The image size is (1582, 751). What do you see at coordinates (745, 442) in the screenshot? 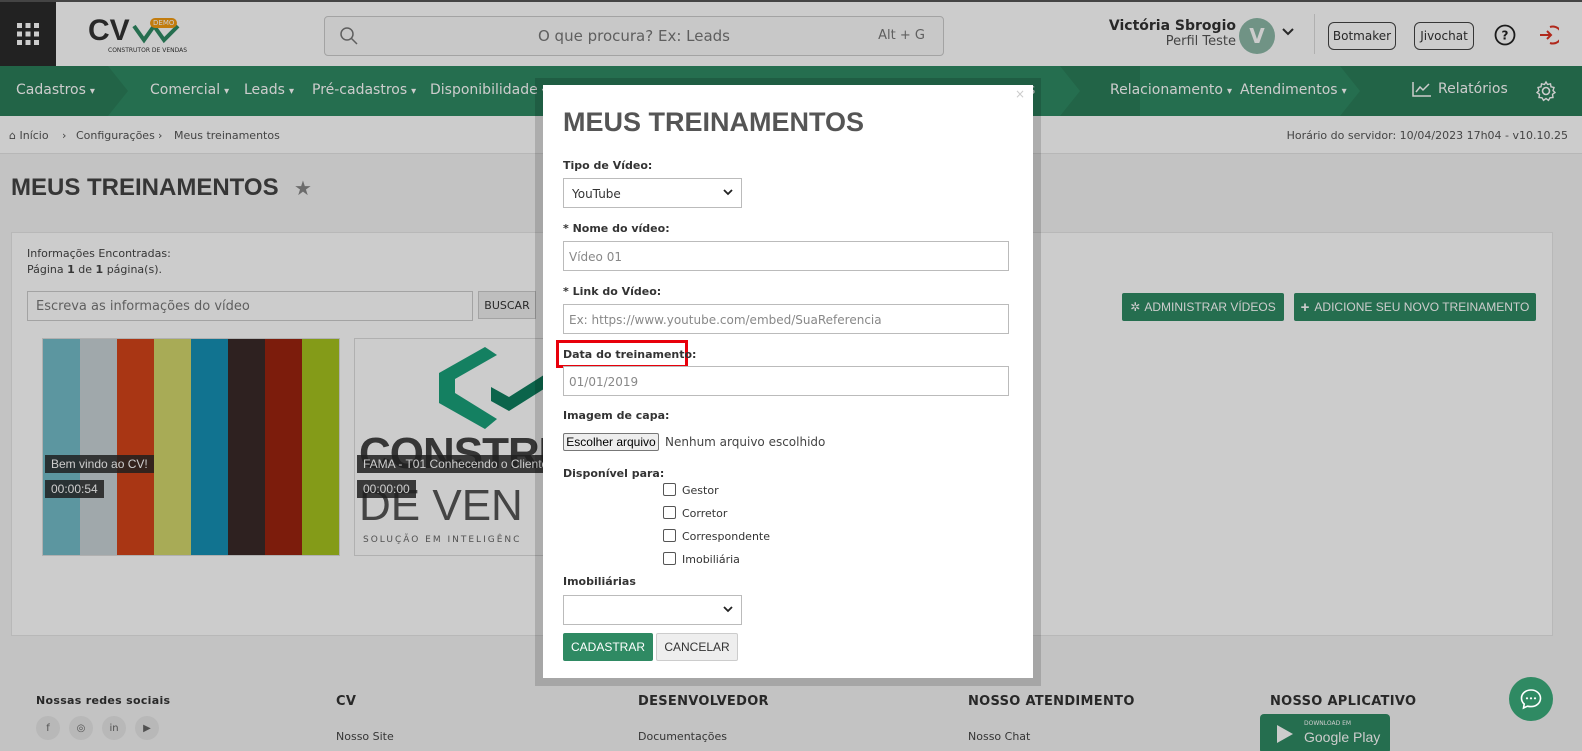
I see `file-status: Nenhum arquivo escolhido` at bounding box center [745, 442].